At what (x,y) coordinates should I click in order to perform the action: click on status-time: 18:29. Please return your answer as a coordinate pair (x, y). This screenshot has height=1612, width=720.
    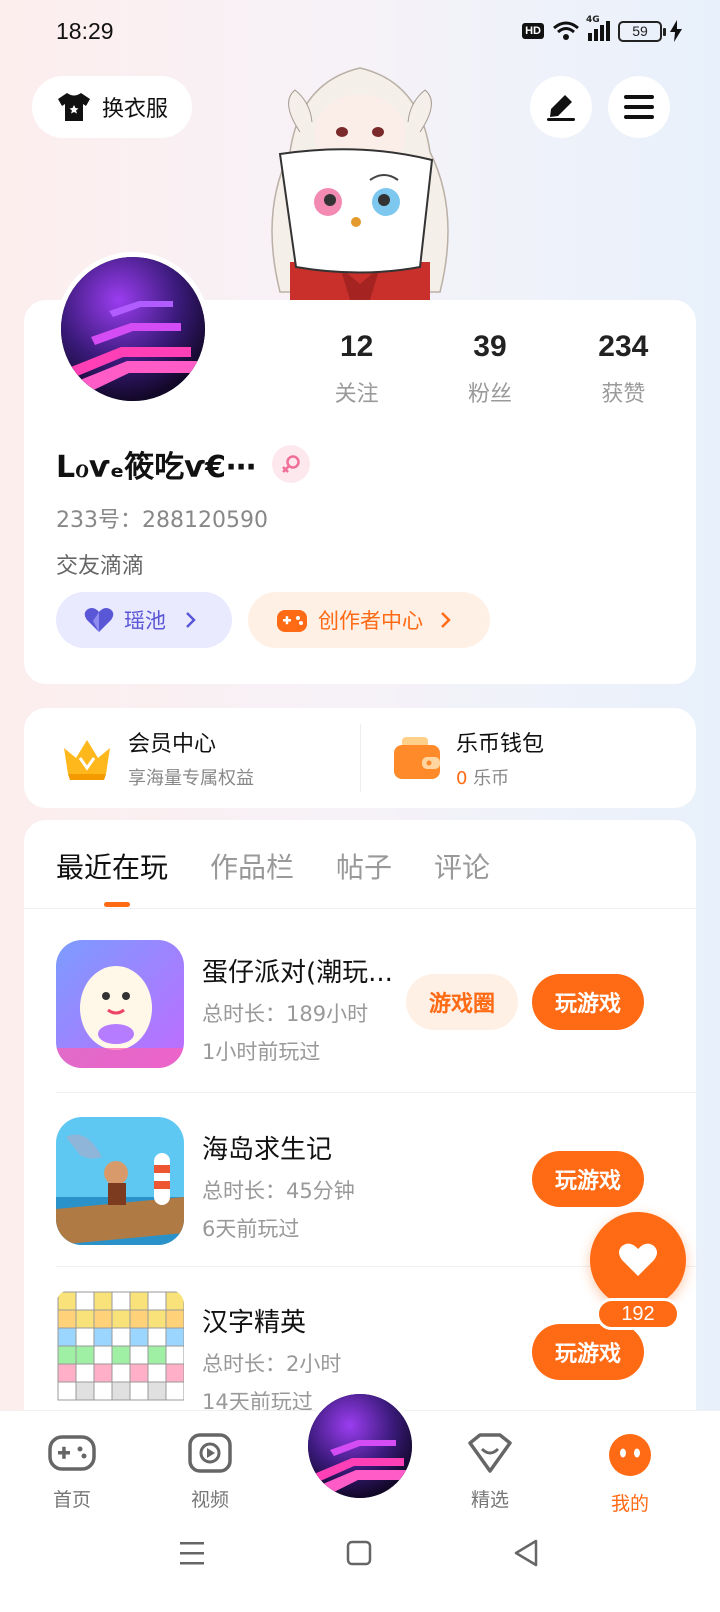
    Looking at the image, I should click on (85, 31).